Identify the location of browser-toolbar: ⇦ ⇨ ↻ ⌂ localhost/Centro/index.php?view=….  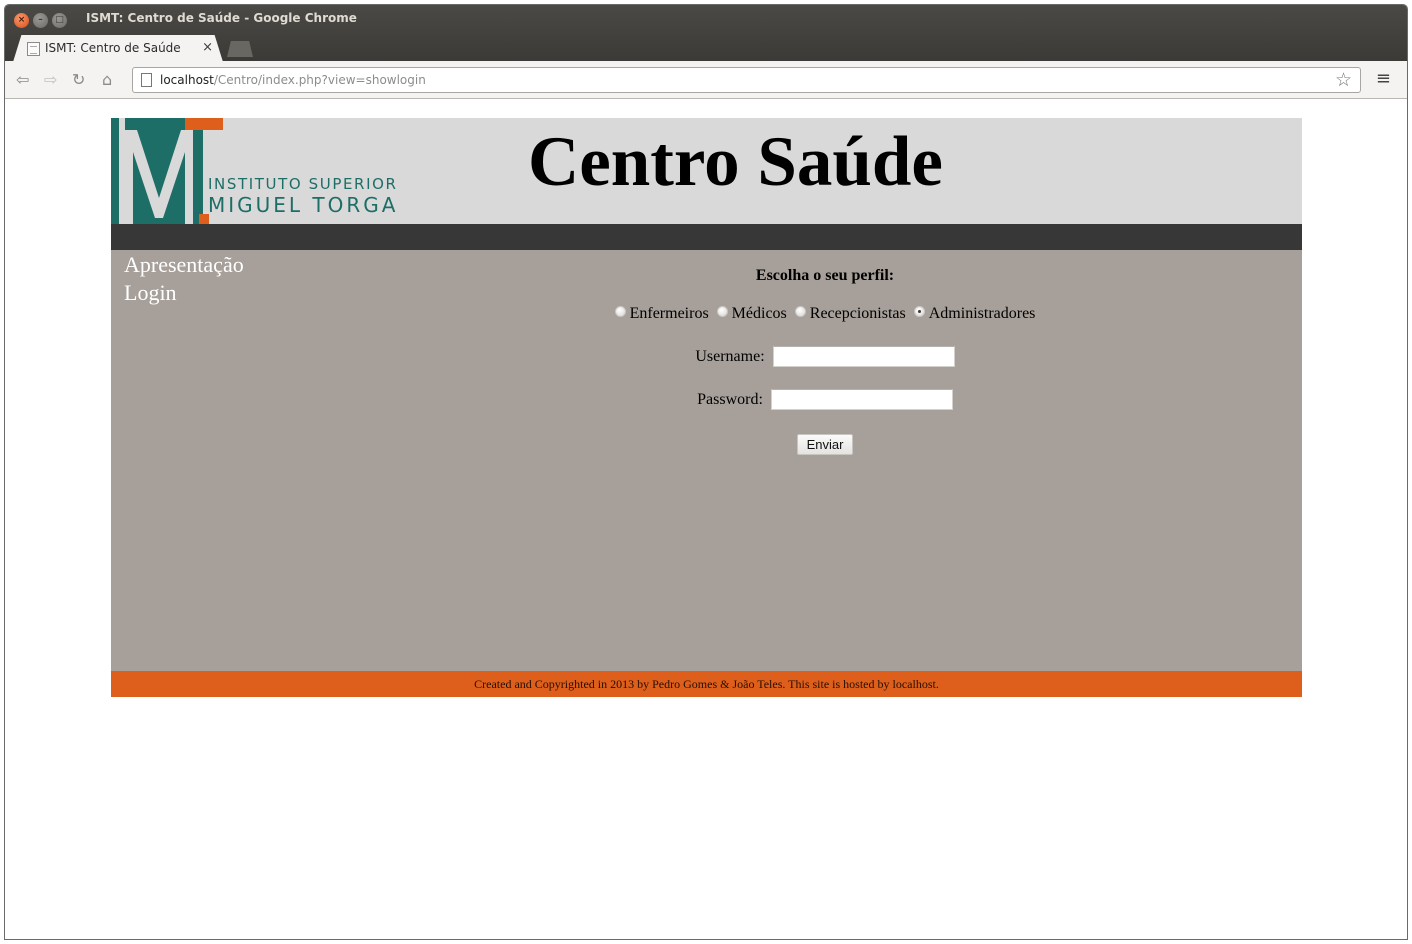
(706, 80).